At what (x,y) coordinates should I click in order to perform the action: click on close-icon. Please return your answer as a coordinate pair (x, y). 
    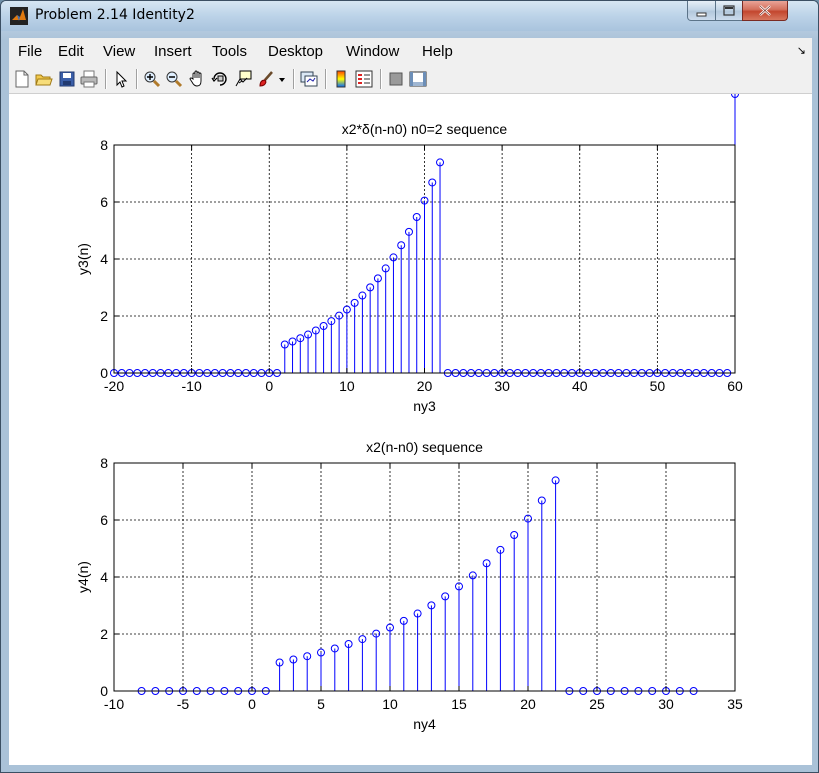
    Looking at the image, I should click on (765, 10).